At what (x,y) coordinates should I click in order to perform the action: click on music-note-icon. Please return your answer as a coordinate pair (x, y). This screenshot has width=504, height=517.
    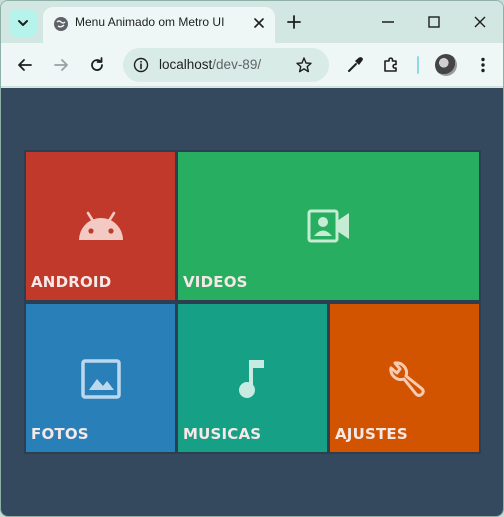
    Looking at the image, I should click on (251, 379).